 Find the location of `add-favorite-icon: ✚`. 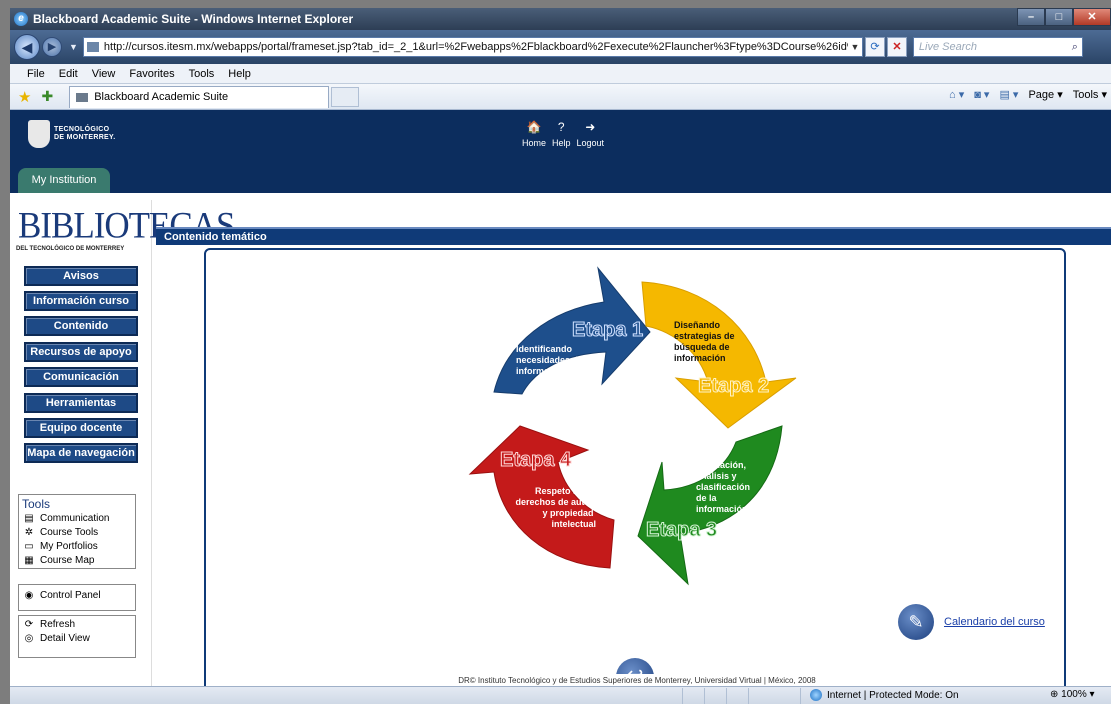

add-favorite-icon: ✚ is located at coordinates (47, 96).